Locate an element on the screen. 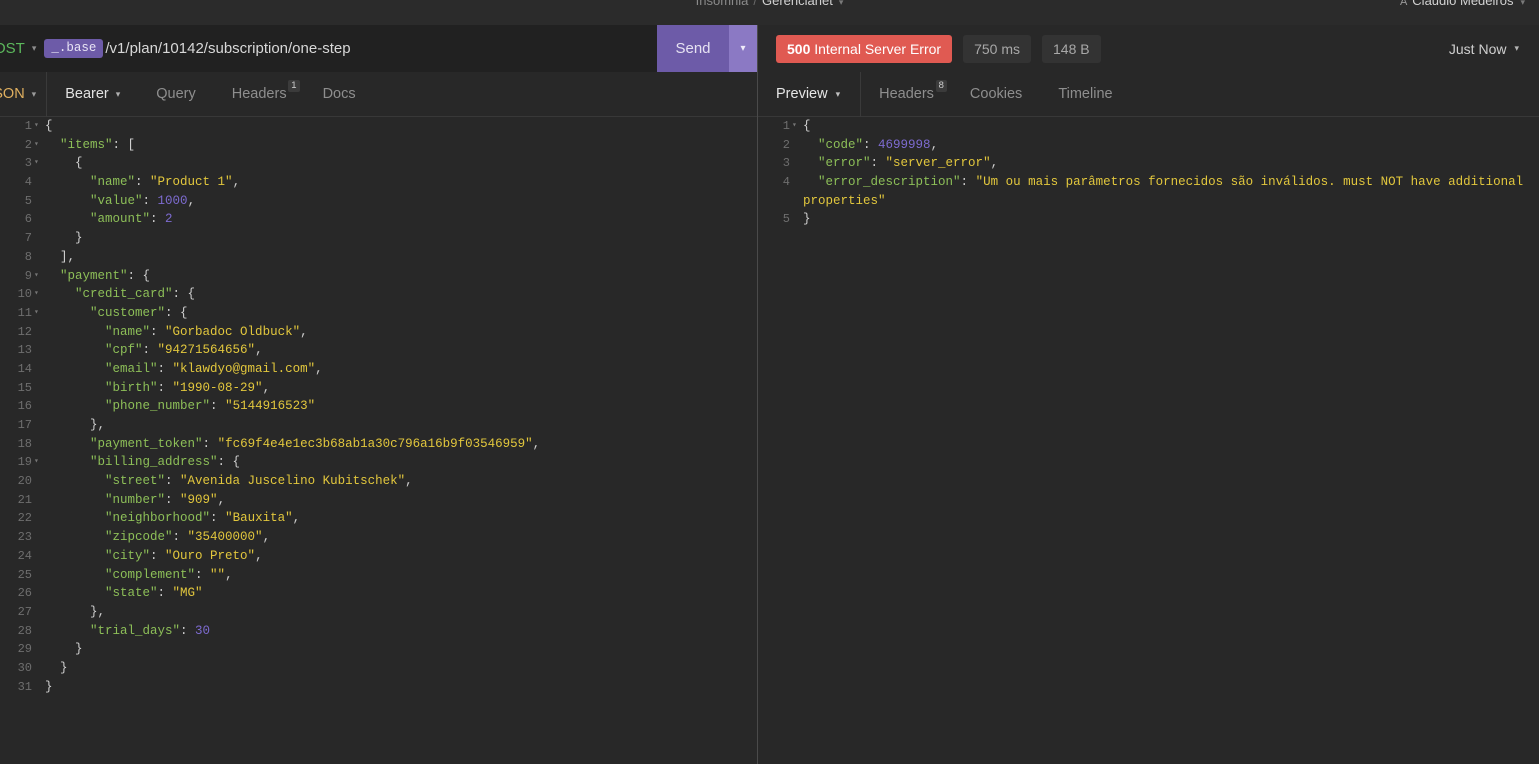  code-line: 9 ▾ "payment": { is located at coordinates (378, 276).